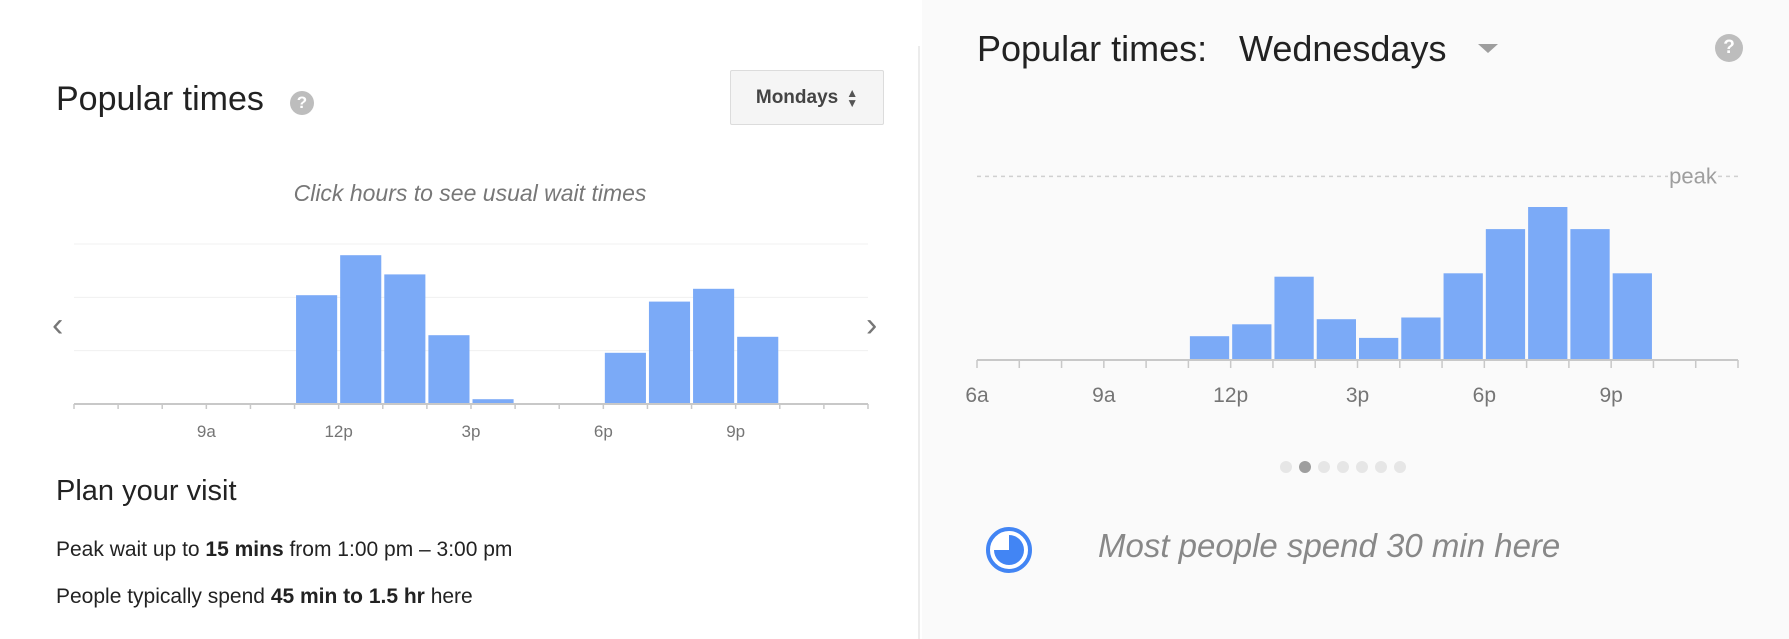 Image resolution: width=1789 pixels, height=639 pixels. Describe the element at coordinates (1693, 175) in the screenshot. I see `peak-label: peak` at that location.